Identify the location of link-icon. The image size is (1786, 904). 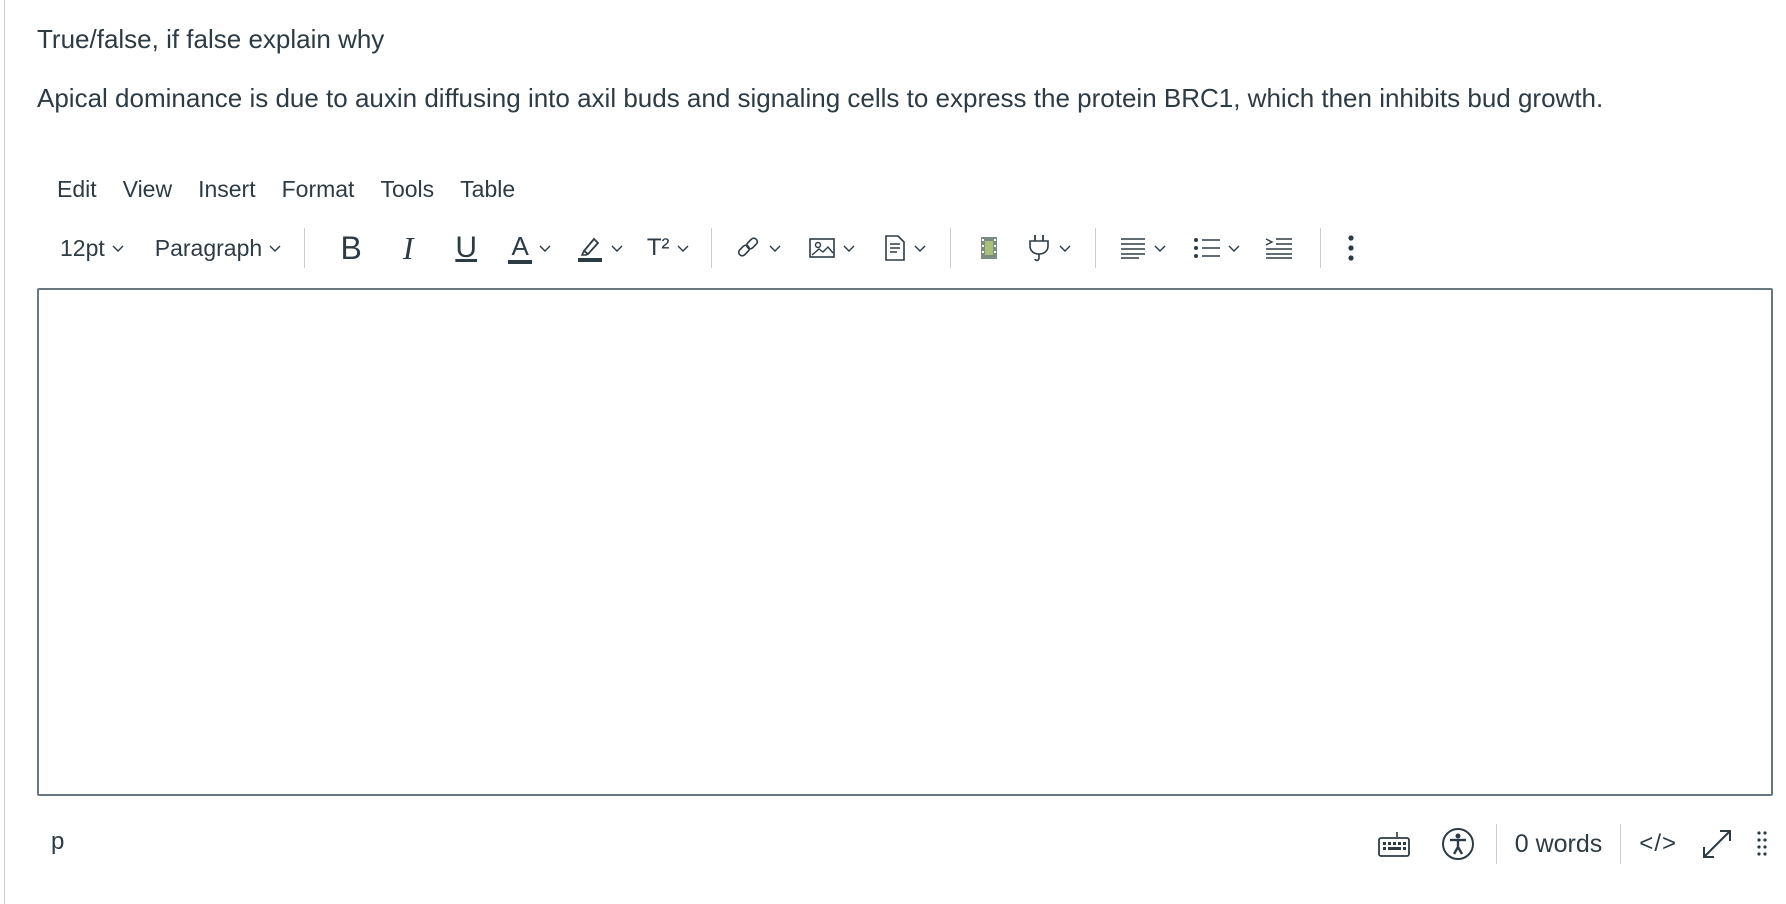
(748, 247).